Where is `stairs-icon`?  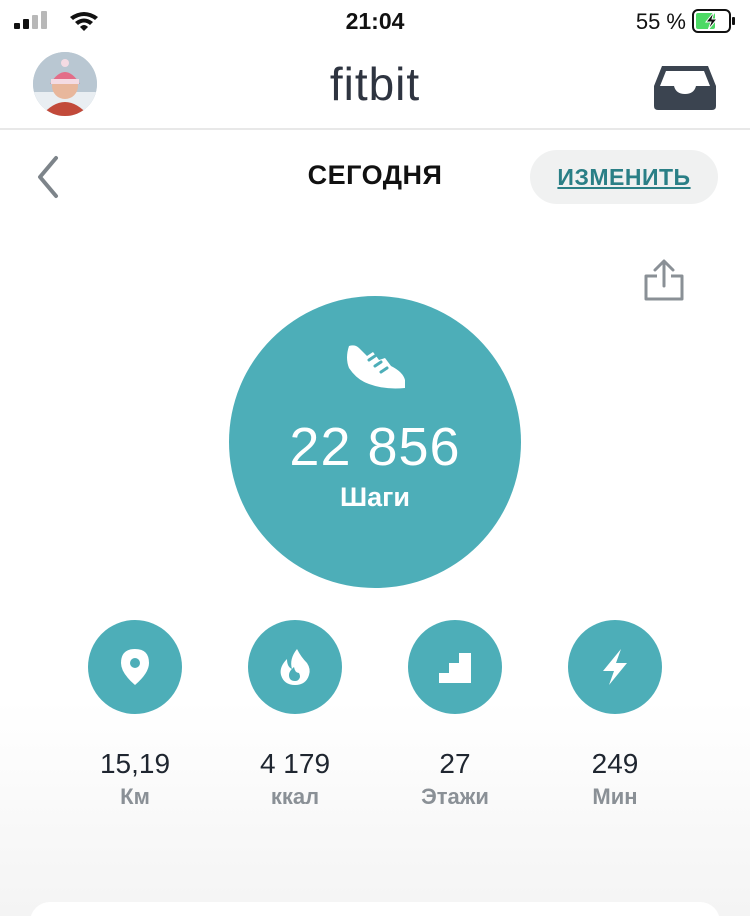 stairs-icon is located at coordinates (455, 668).